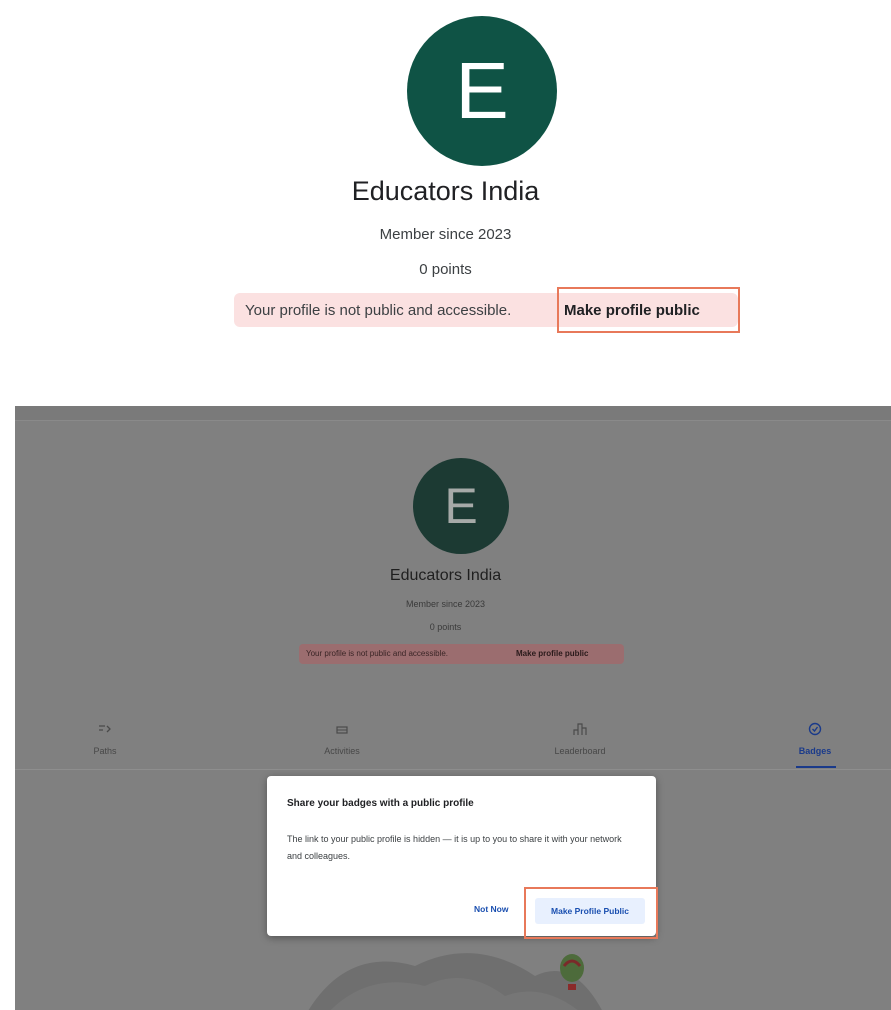 The height and width of the screenshot is (1010, 891). I want to click on badges-icon, so click(815, 732).